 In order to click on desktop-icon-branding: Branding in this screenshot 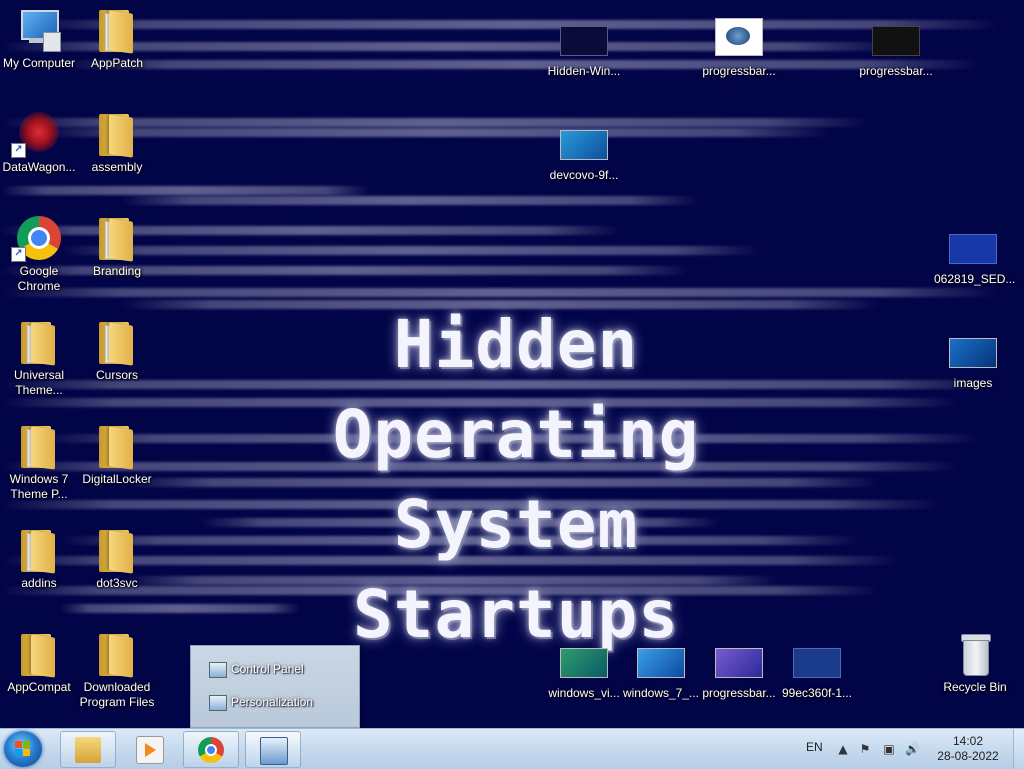, I will do `click(117, 246)`.